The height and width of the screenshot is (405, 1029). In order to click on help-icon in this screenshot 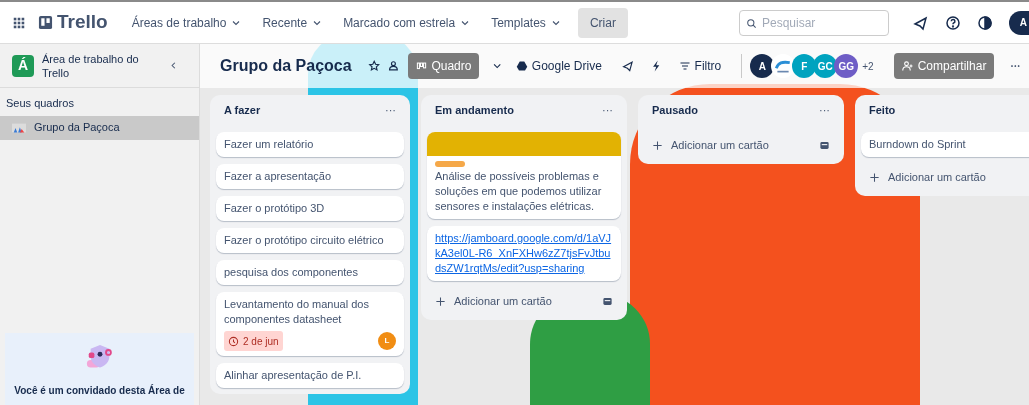, I will do `click(953, 22)`.